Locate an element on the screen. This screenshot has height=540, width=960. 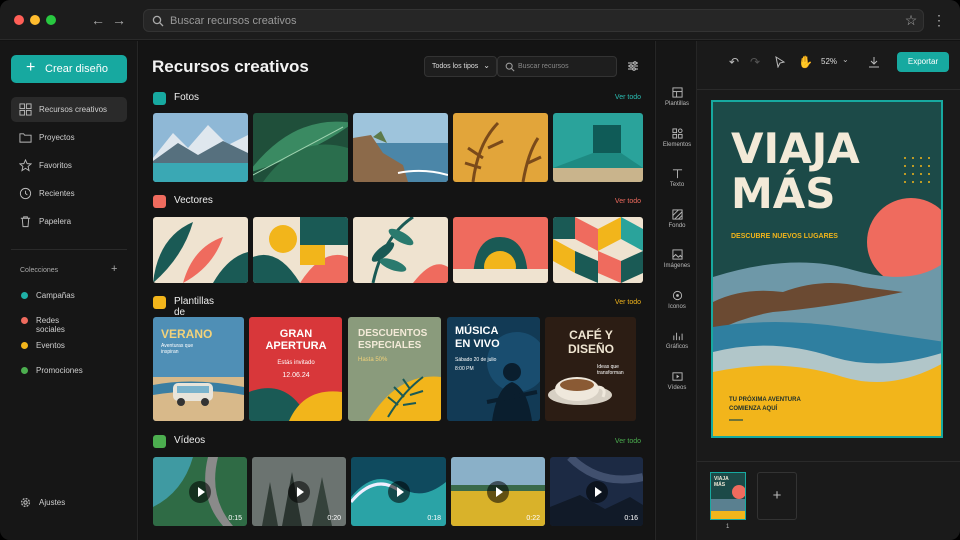
search-icon is located at coordinates (158, 21).